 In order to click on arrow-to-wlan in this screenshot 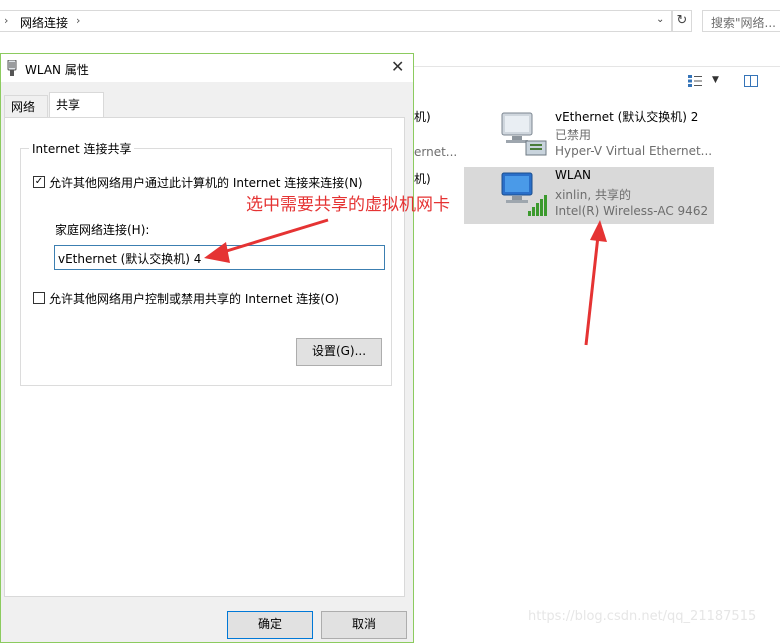, I will do `click(595, 283)`.